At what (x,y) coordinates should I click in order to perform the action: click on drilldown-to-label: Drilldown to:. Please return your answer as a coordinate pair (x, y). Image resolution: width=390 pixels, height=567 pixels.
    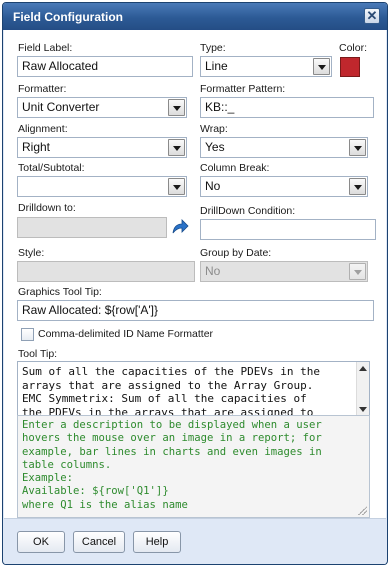
    Looking at the image, I should click on (47, 208).